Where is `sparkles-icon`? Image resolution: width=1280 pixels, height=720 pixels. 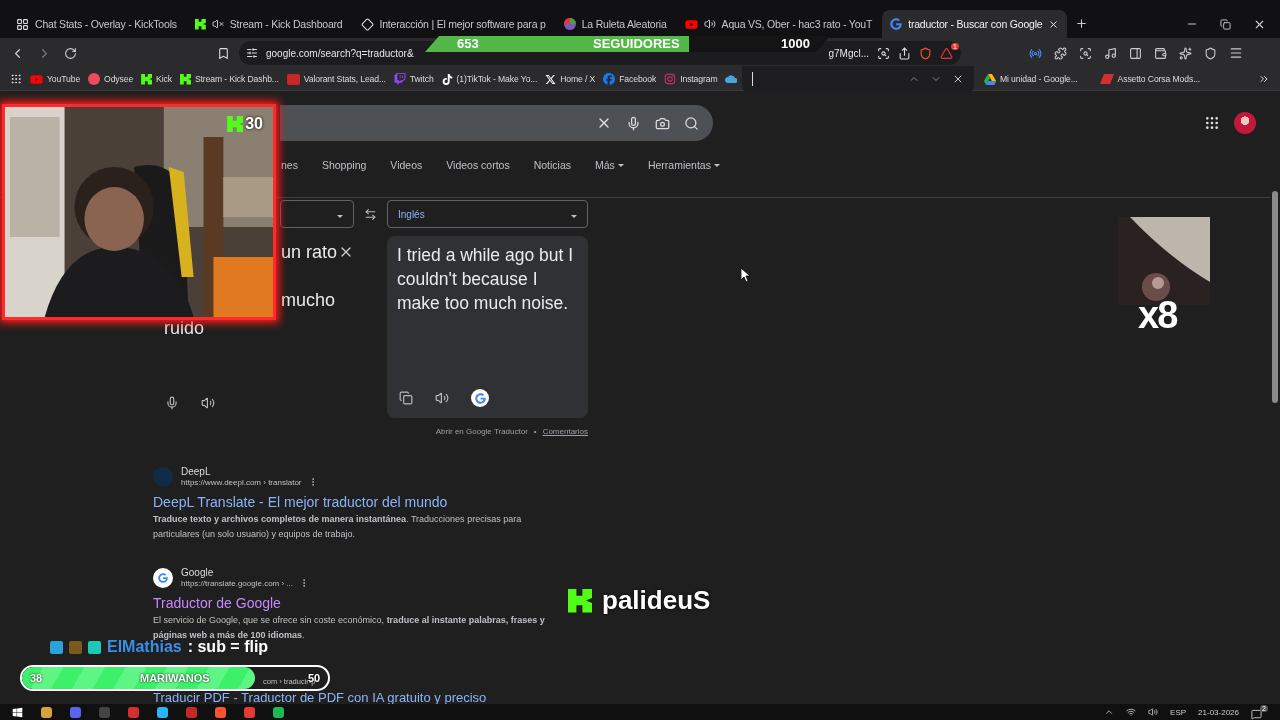 sparkles-icon is located at coordinates (1185, 53).